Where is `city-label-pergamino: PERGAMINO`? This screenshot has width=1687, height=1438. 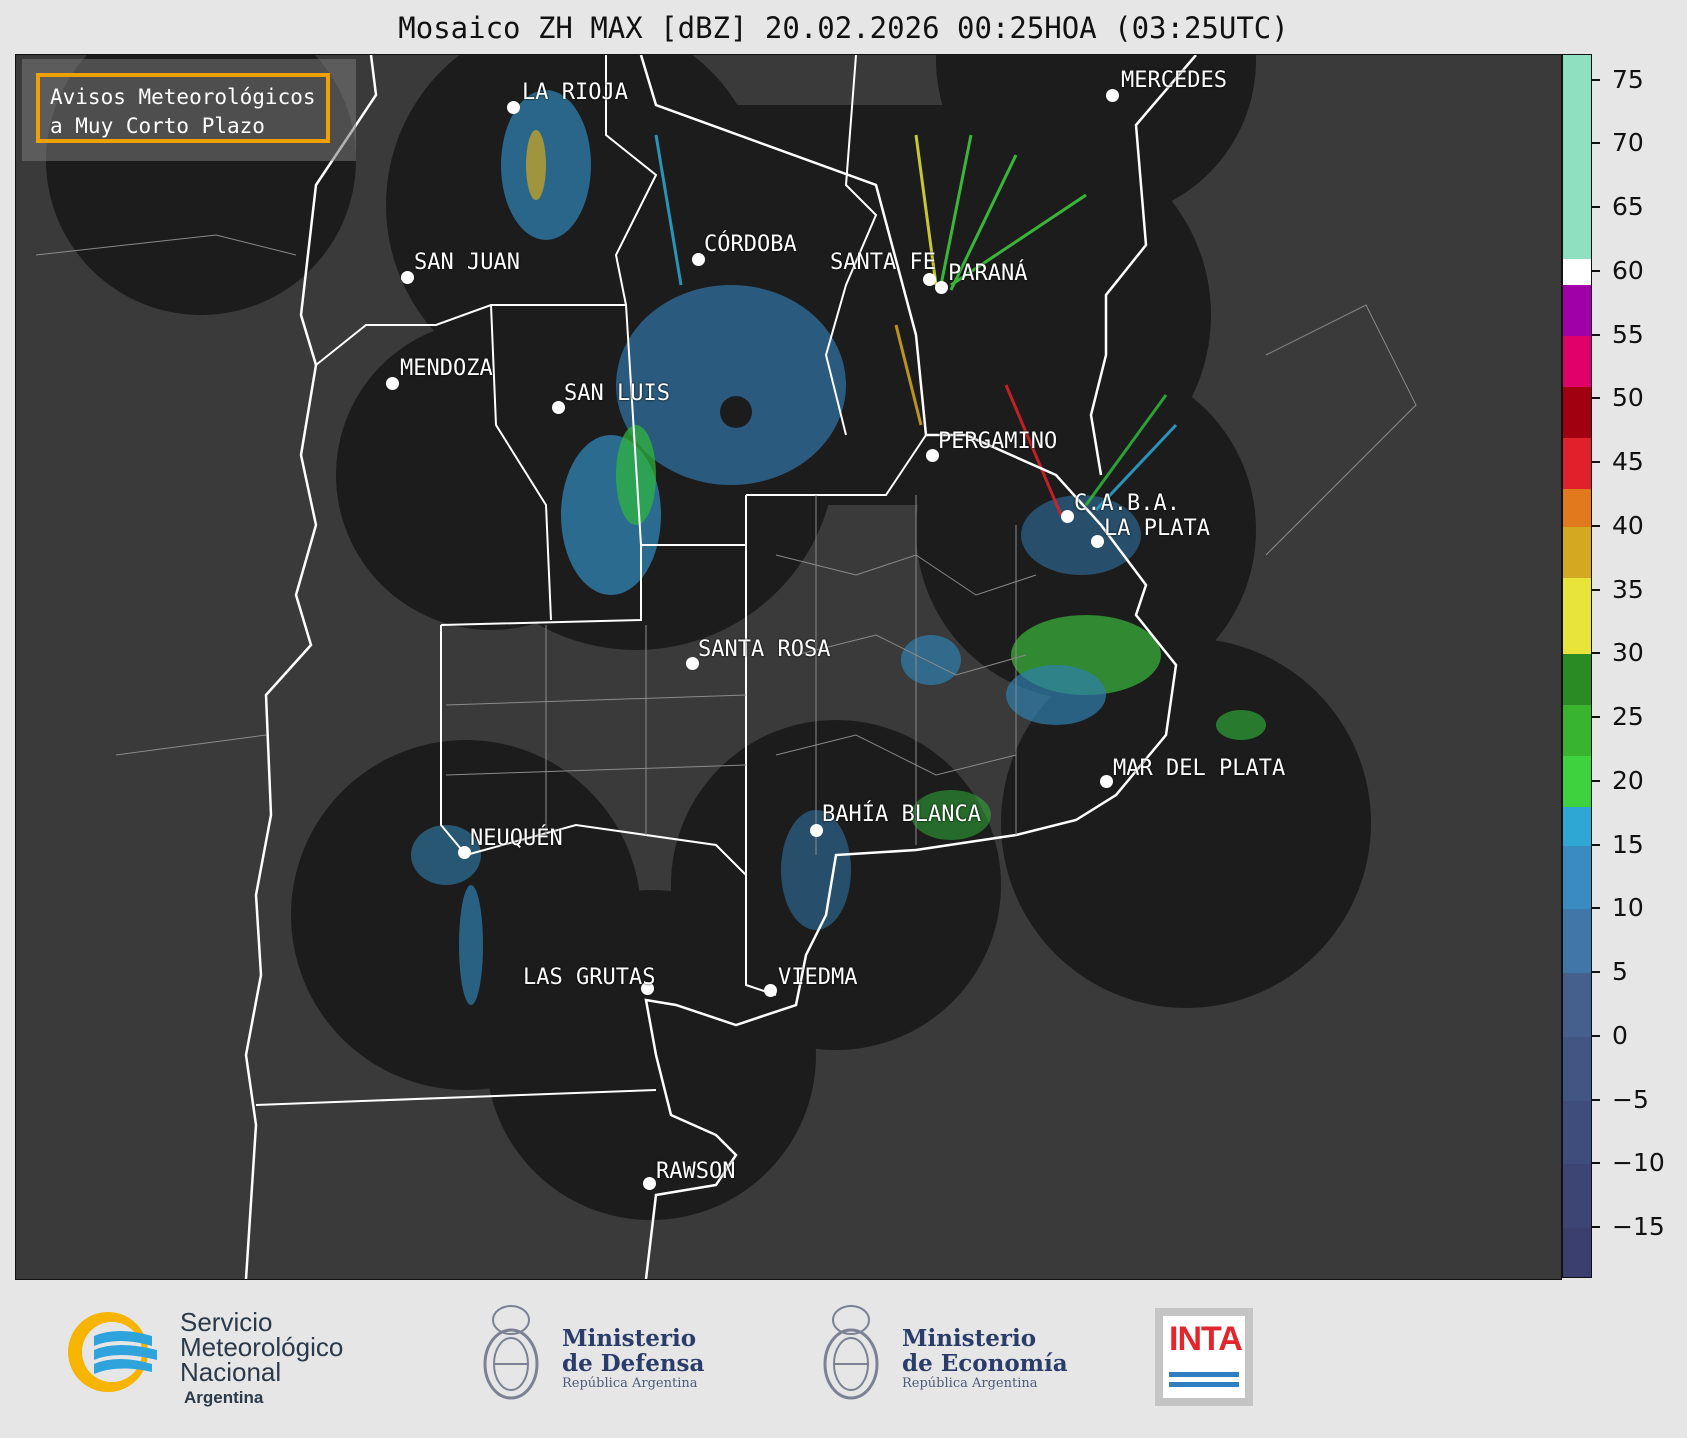 city-label-pergamino: PERGAMINO is located at coordinates (998, 441).